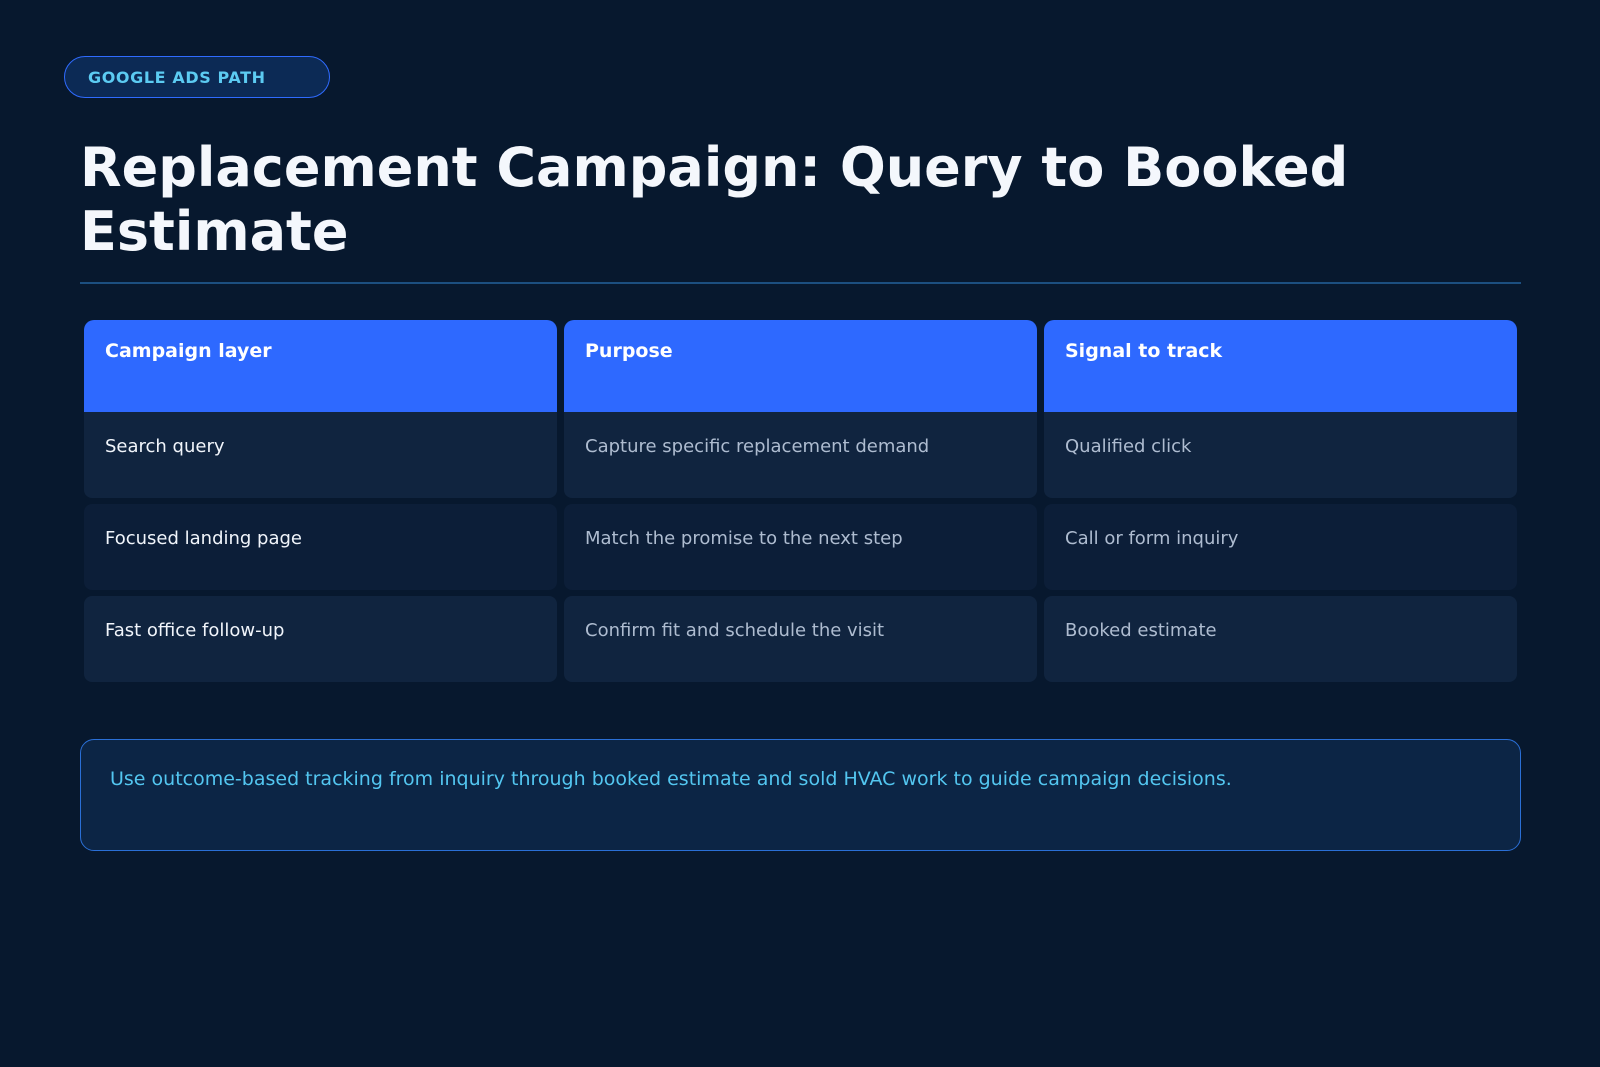 The height and width of the screenshot is (1067, 1600). I want to click on section-badge: GOOGLE ADS PATH, so click(197, 77).